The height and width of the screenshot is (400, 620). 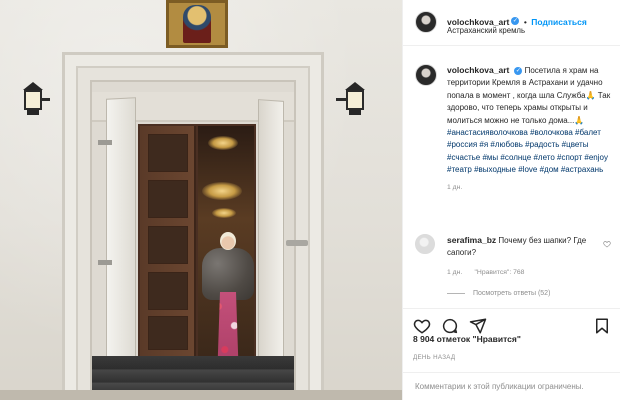 What do you see at coordinates (434, 357) in the screenshot?
I see `post-timestamp: День назад` at bounding box center [434, 357].